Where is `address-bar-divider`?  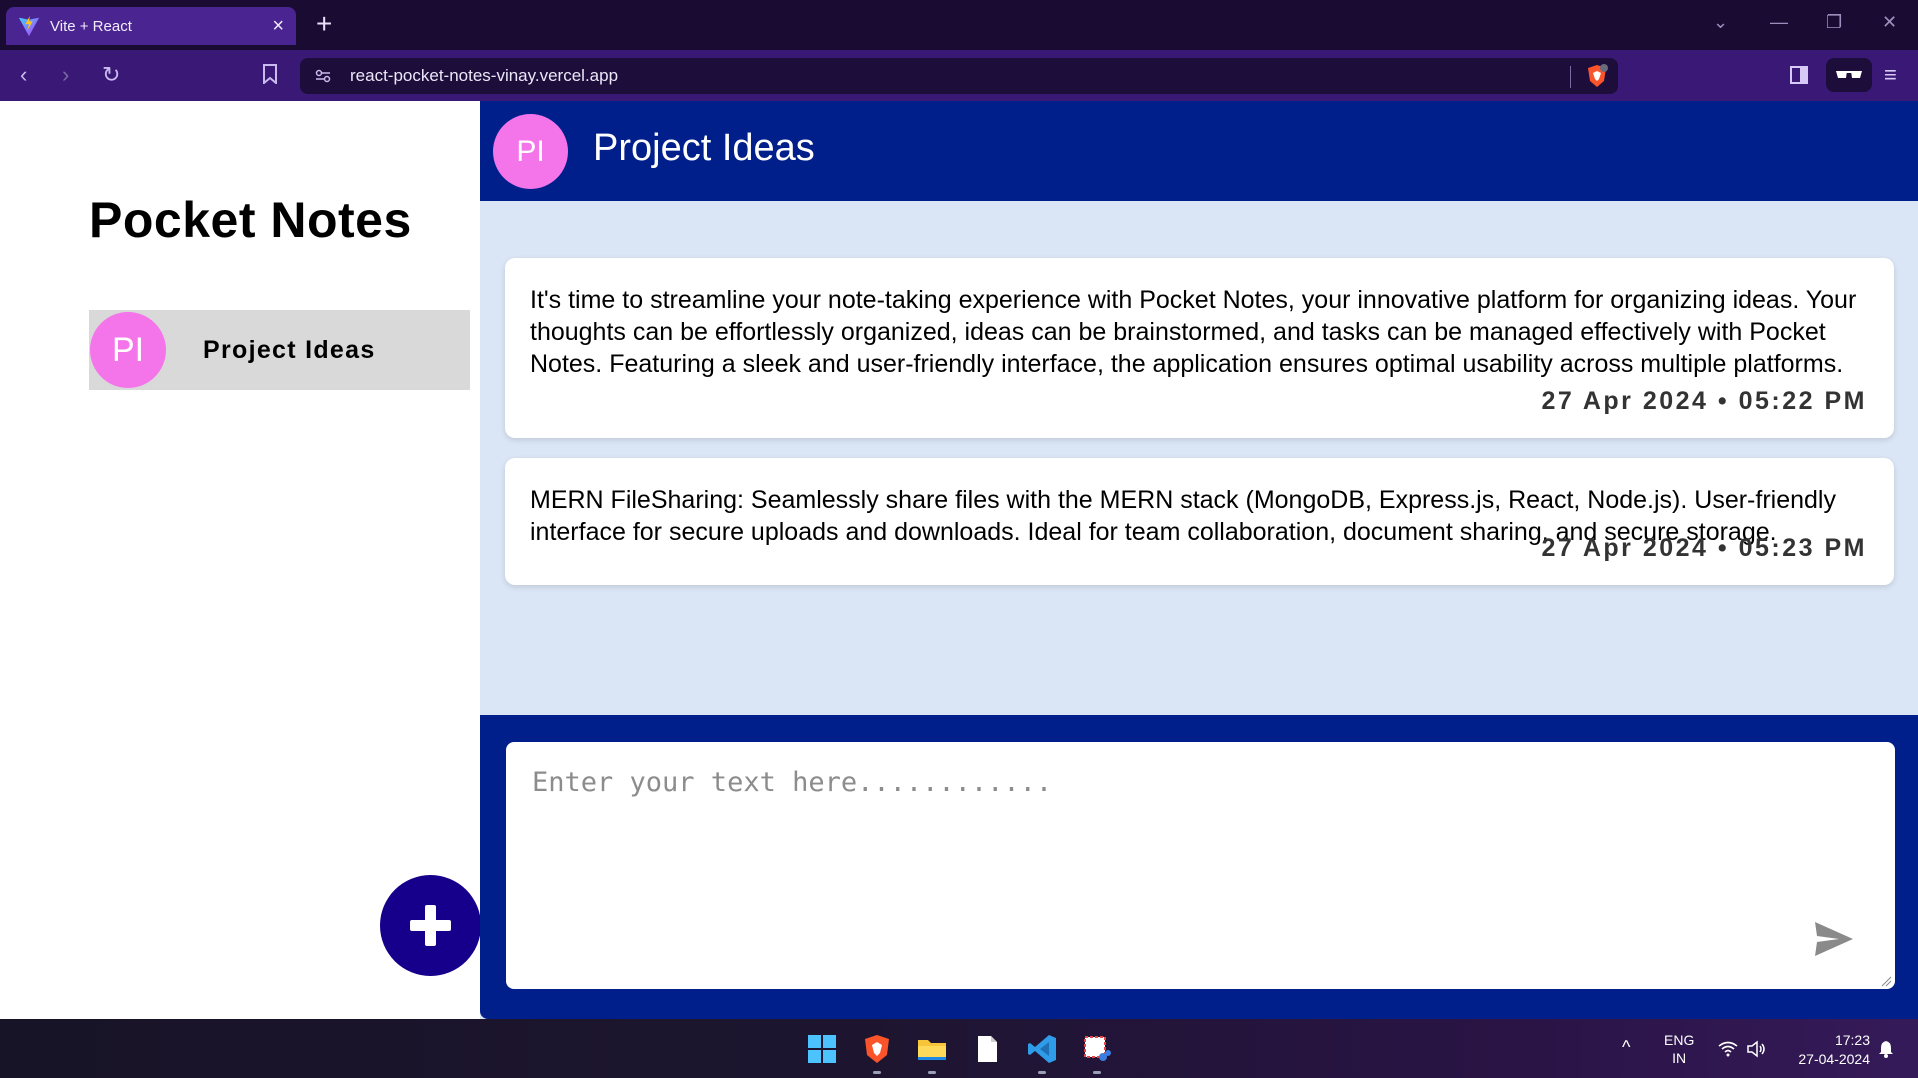 address-bar-divider is located at coordinates (1570, 77).